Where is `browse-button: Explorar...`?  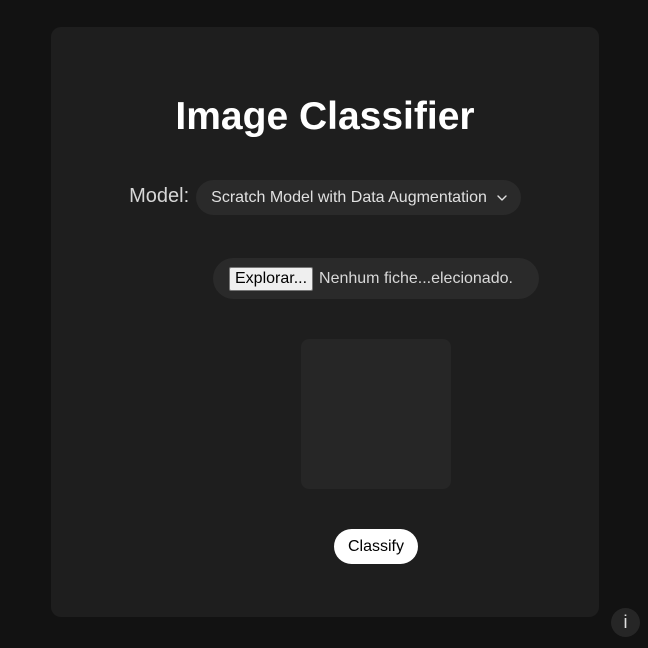
browse-button: Explorar... is located at coordinates (271, 278).